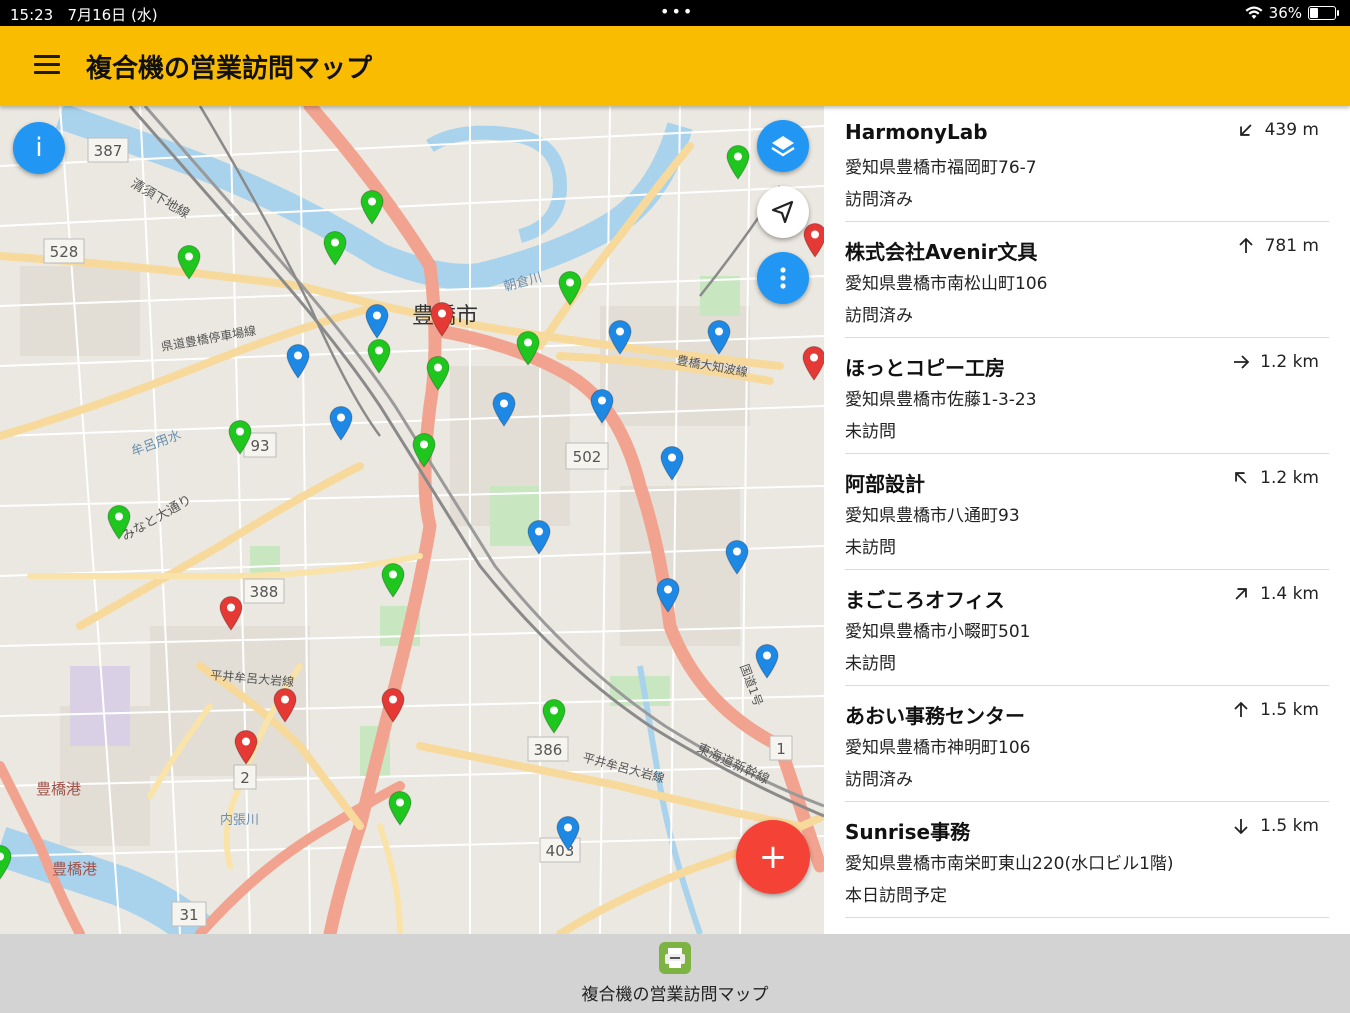 The width and height of the screenshot is (1350, 1013). I want to click on distance: 781 m, so click(1278, 246).